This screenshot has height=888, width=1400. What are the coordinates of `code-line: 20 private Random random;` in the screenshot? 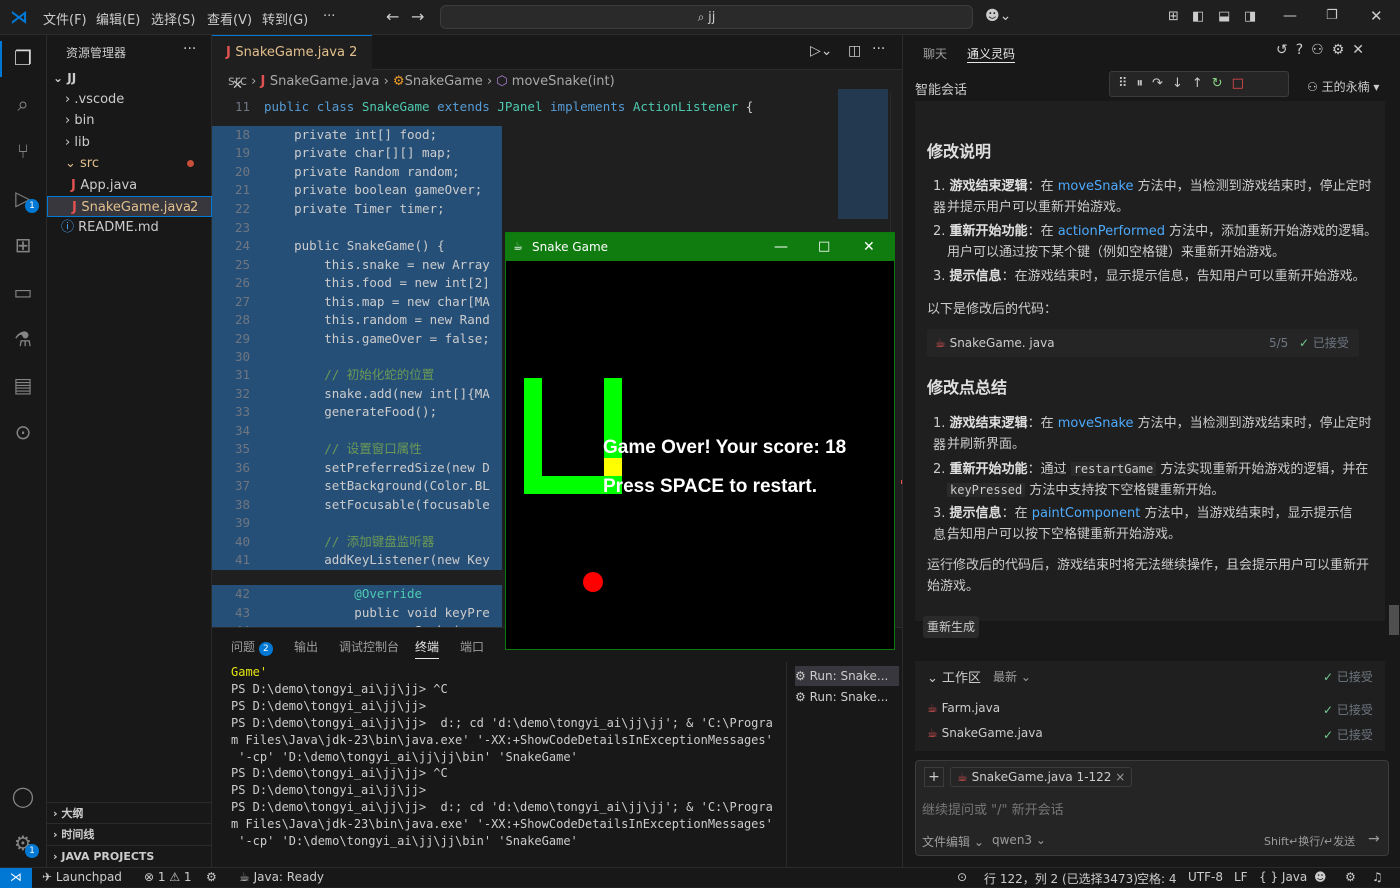 It's located at (357, 172).